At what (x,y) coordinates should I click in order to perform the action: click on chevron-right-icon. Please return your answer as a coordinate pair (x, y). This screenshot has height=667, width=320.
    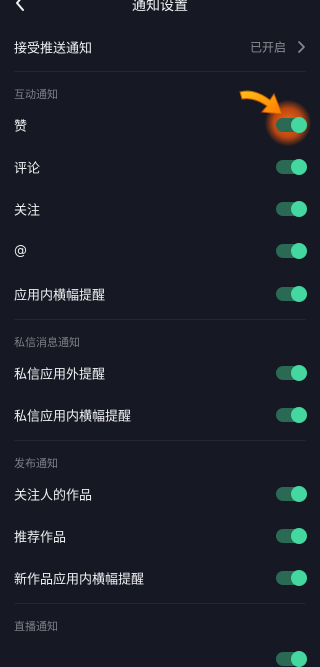
    Looking at the image, I should click on (301, 47).